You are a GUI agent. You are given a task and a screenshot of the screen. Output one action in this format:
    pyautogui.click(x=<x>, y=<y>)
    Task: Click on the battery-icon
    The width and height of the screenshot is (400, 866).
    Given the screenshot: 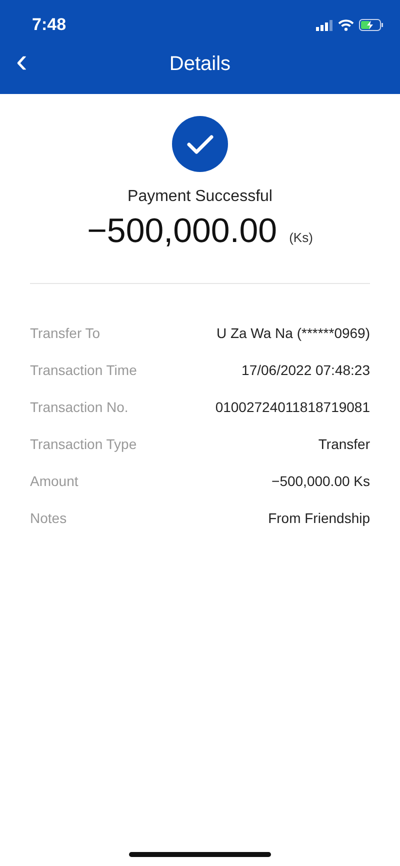 What is the action you would take?
    pyautogui.click(x=371, y=25)
    